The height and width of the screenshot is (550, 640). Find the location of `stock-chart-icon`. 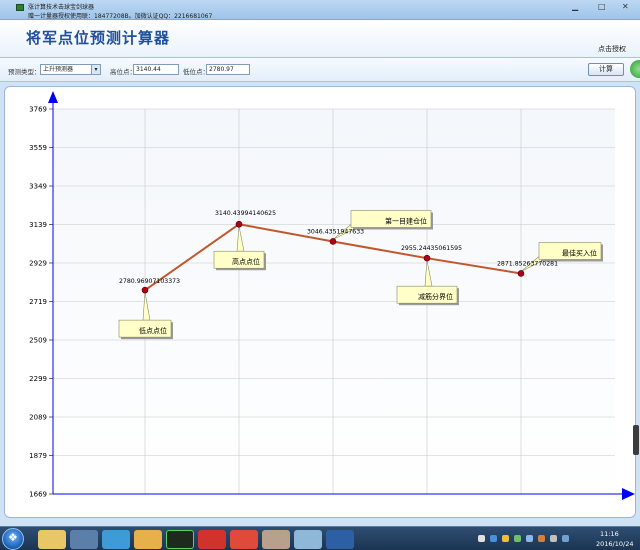

stock-chart-icon is located at coordinates (180, 539).